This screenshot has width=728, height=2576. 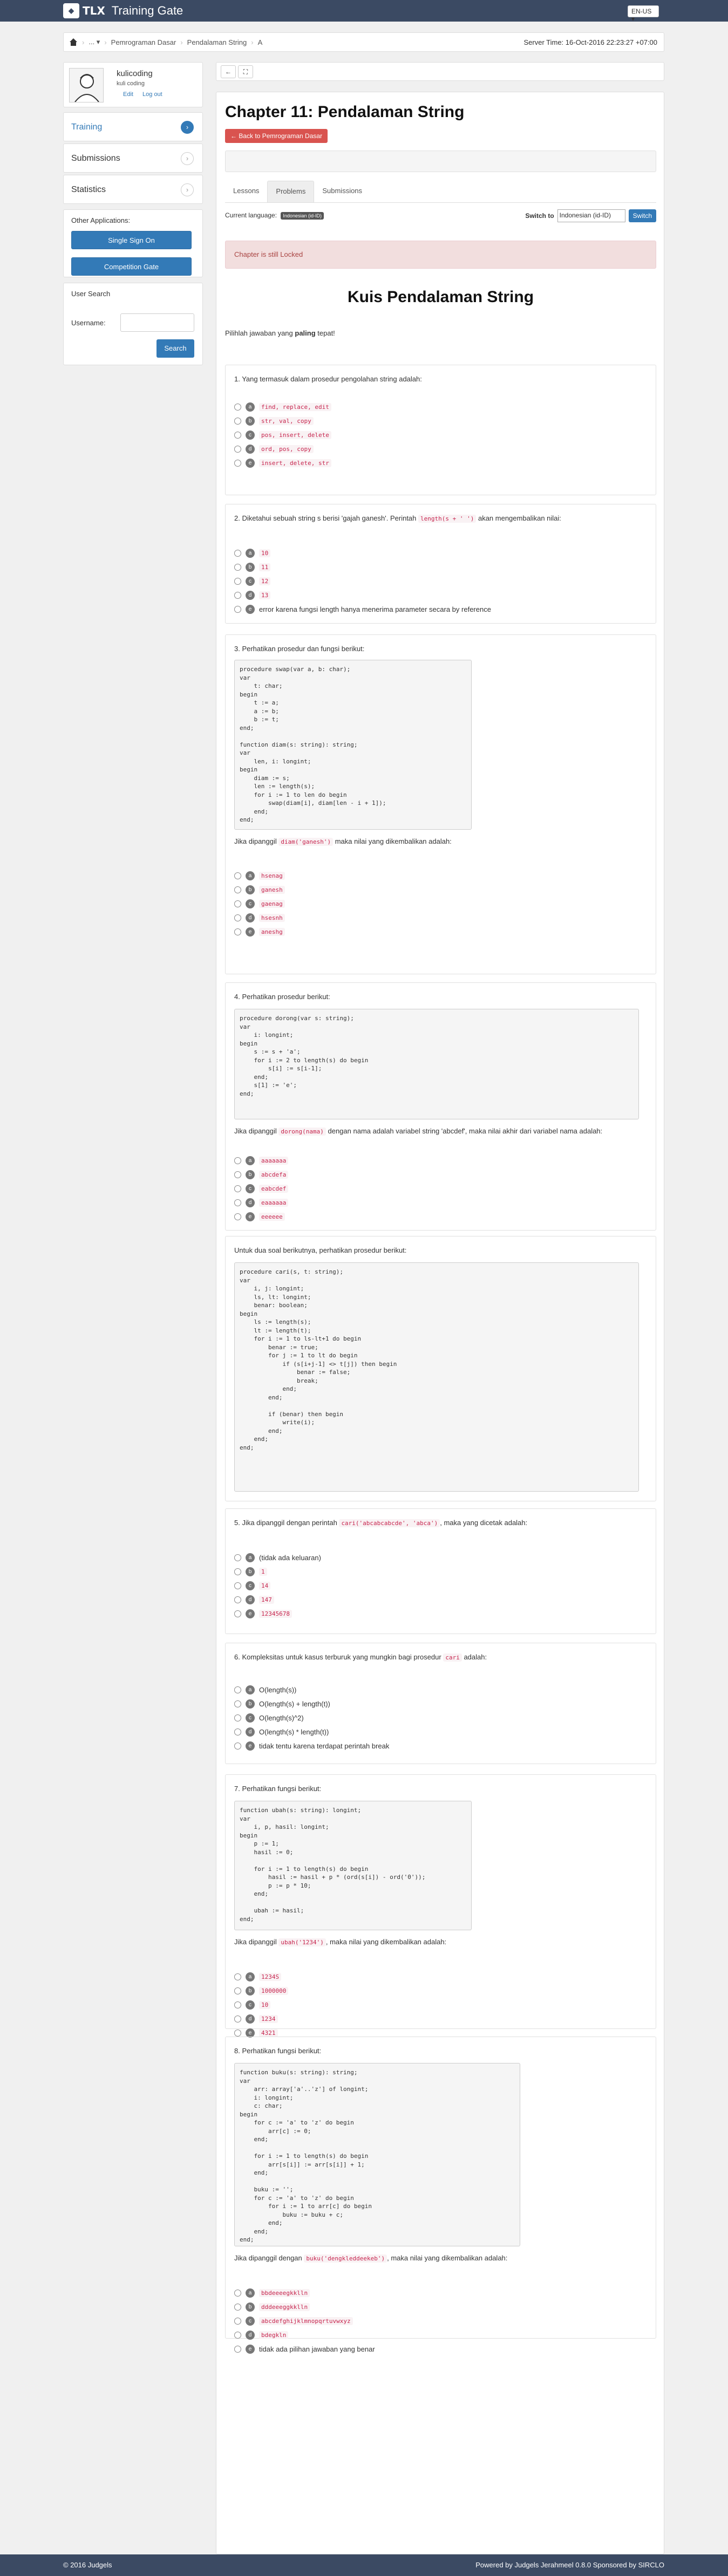 I want to click on breadcrumb-item: Pendalaman String, so click(x=217, y=42).